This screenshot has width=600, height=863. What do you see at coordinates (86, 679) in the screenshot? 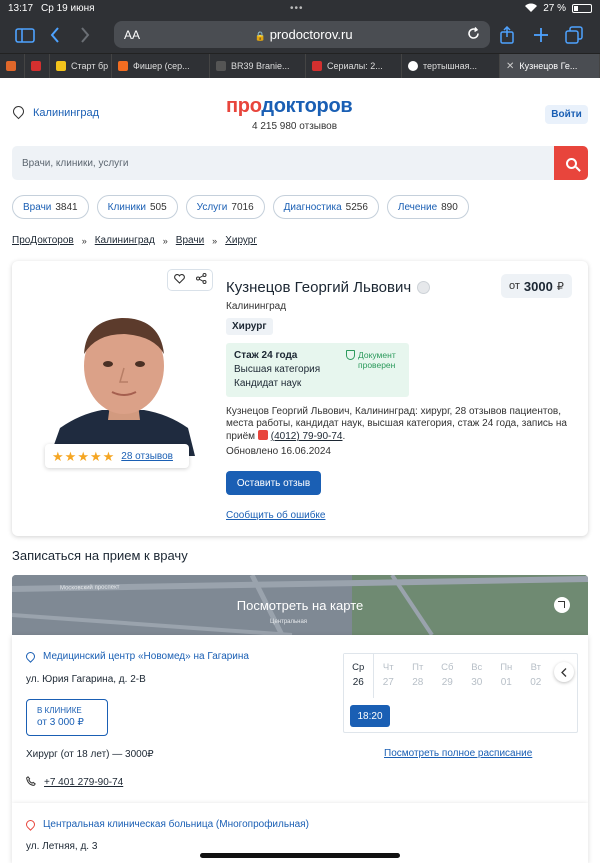
I see `clinic-address: ул. Юрия Гагарина, д. 2-В` at bounding box center [86, 679].